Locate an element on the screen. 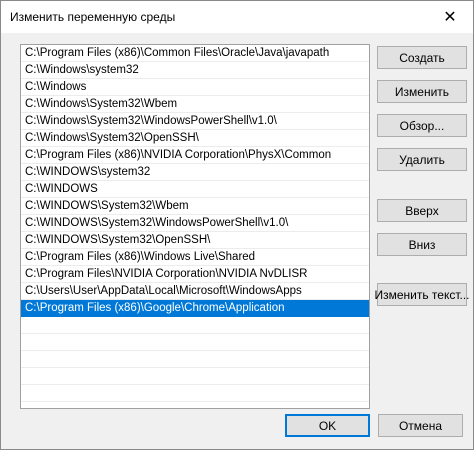 The height and width of the screenshot is (450, 474). title-bar: Изменить переменную среды ✕ is located at coordinates (237, 17).